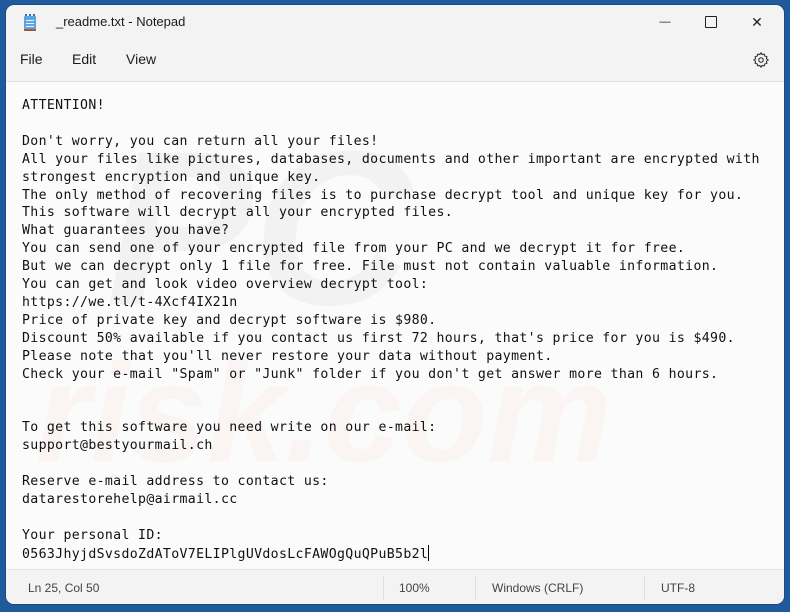 The image size is (790, 612). Describe the element at coordinates (126, 231) in the screenshot. I see `text-line: What guarantees you have?` at that location.